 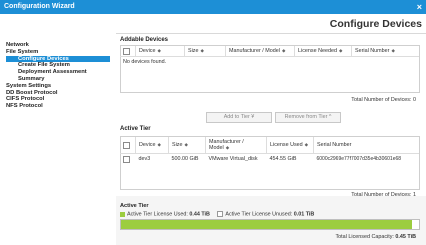 I want to click on window-title: Configuration Wizard, so click(x=39, y=6).